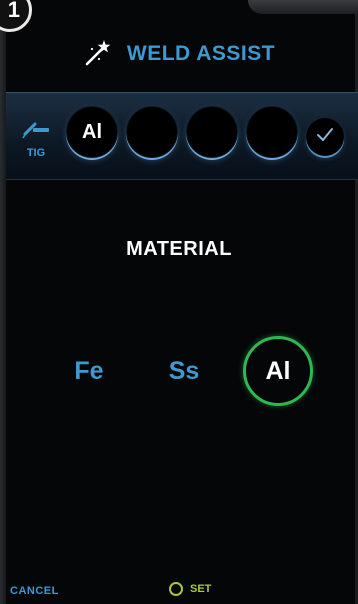  What do you see at coordinates (303, 7) in the screenshot?
I see `device-bezel-corner` at bounding box center [303, 7].